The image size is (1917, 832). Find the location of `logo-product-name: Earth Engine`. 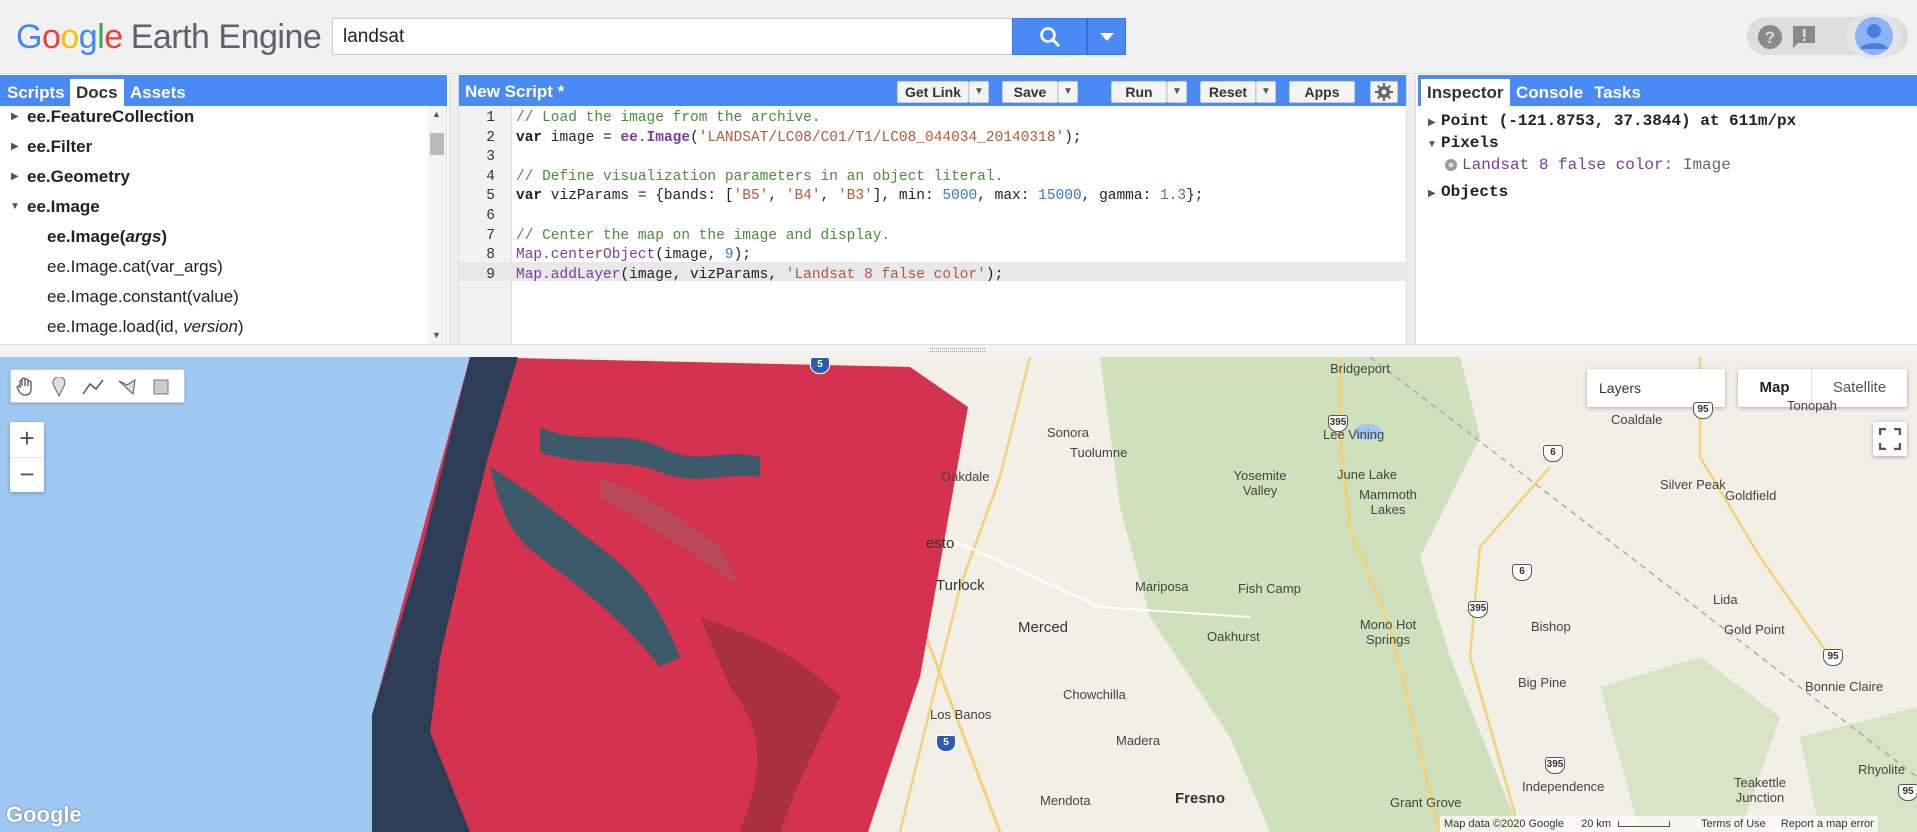

logo-product-name: Earth Engine is located at coordinates (226, 37).